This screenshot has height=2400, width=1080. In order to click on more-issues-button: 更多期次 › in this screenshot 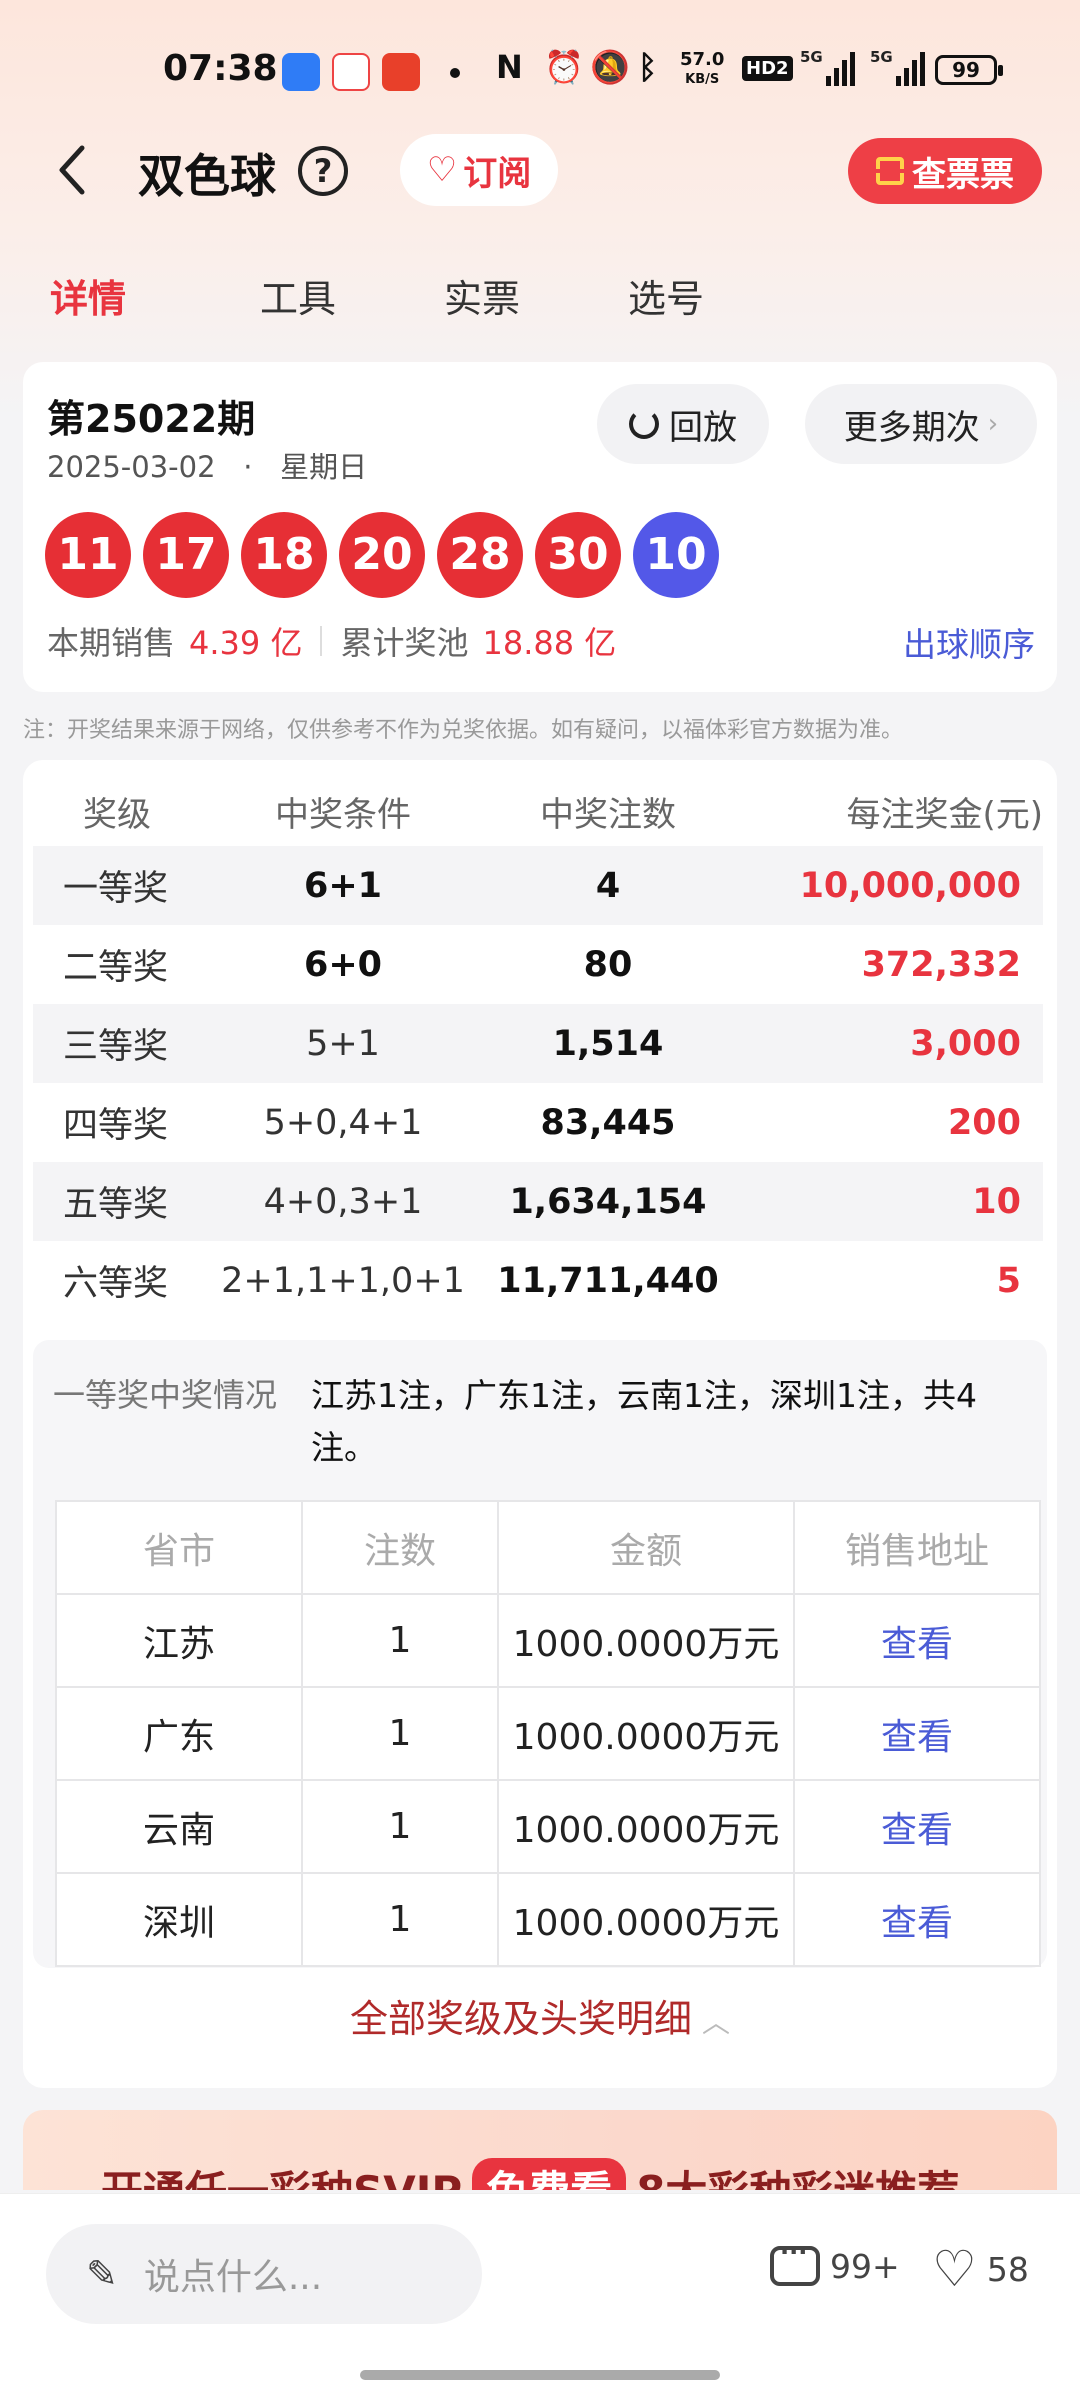, I will do `click(921, 424)`.